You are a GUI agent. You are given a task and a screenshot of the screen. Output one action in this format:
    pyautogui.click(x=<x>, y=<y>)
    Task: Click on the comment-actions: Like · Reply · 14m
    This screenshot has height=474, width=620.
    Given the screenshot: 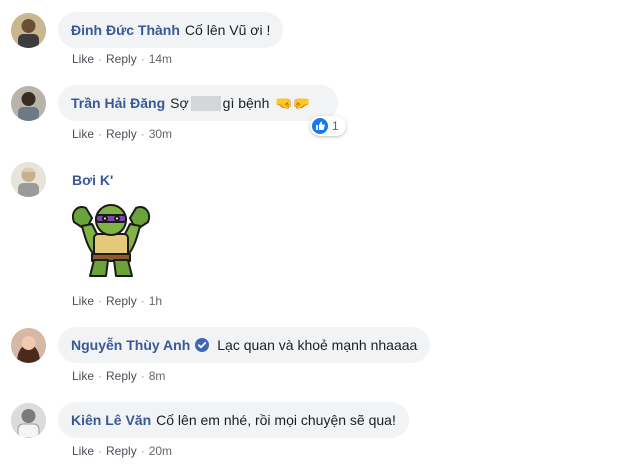 What is the action you would take?
    pyautogui.click(x=122, y=59)
    